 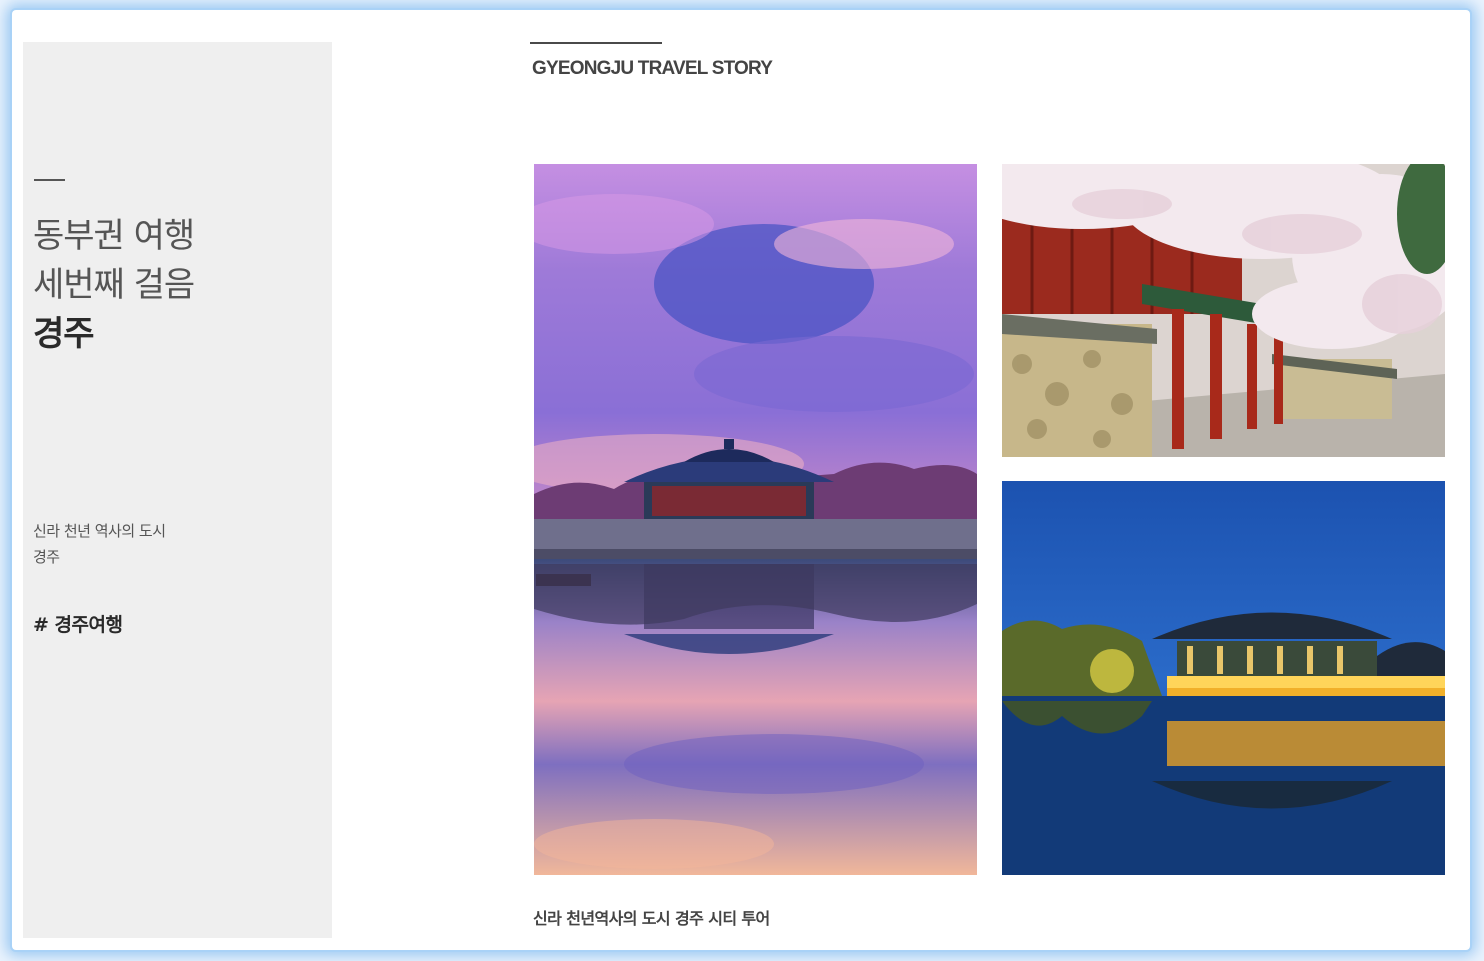 What do you see at coordinates (652, 68) in the screenshot?
I see `page-heading: GYEONGJU TRAVEL STORY` at bounding box center [652, 68].